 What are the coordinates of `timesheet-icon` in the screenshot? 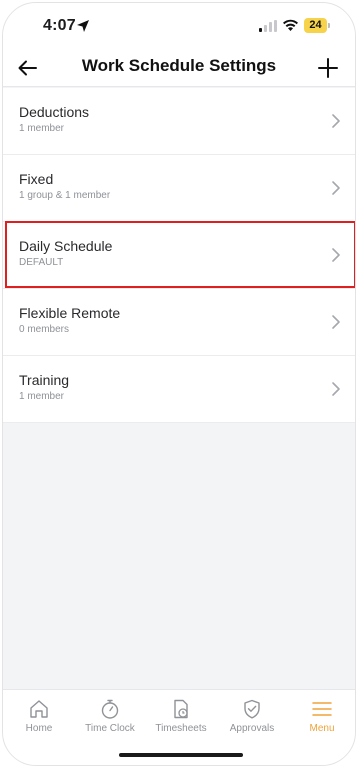 It's located at (181, 709).